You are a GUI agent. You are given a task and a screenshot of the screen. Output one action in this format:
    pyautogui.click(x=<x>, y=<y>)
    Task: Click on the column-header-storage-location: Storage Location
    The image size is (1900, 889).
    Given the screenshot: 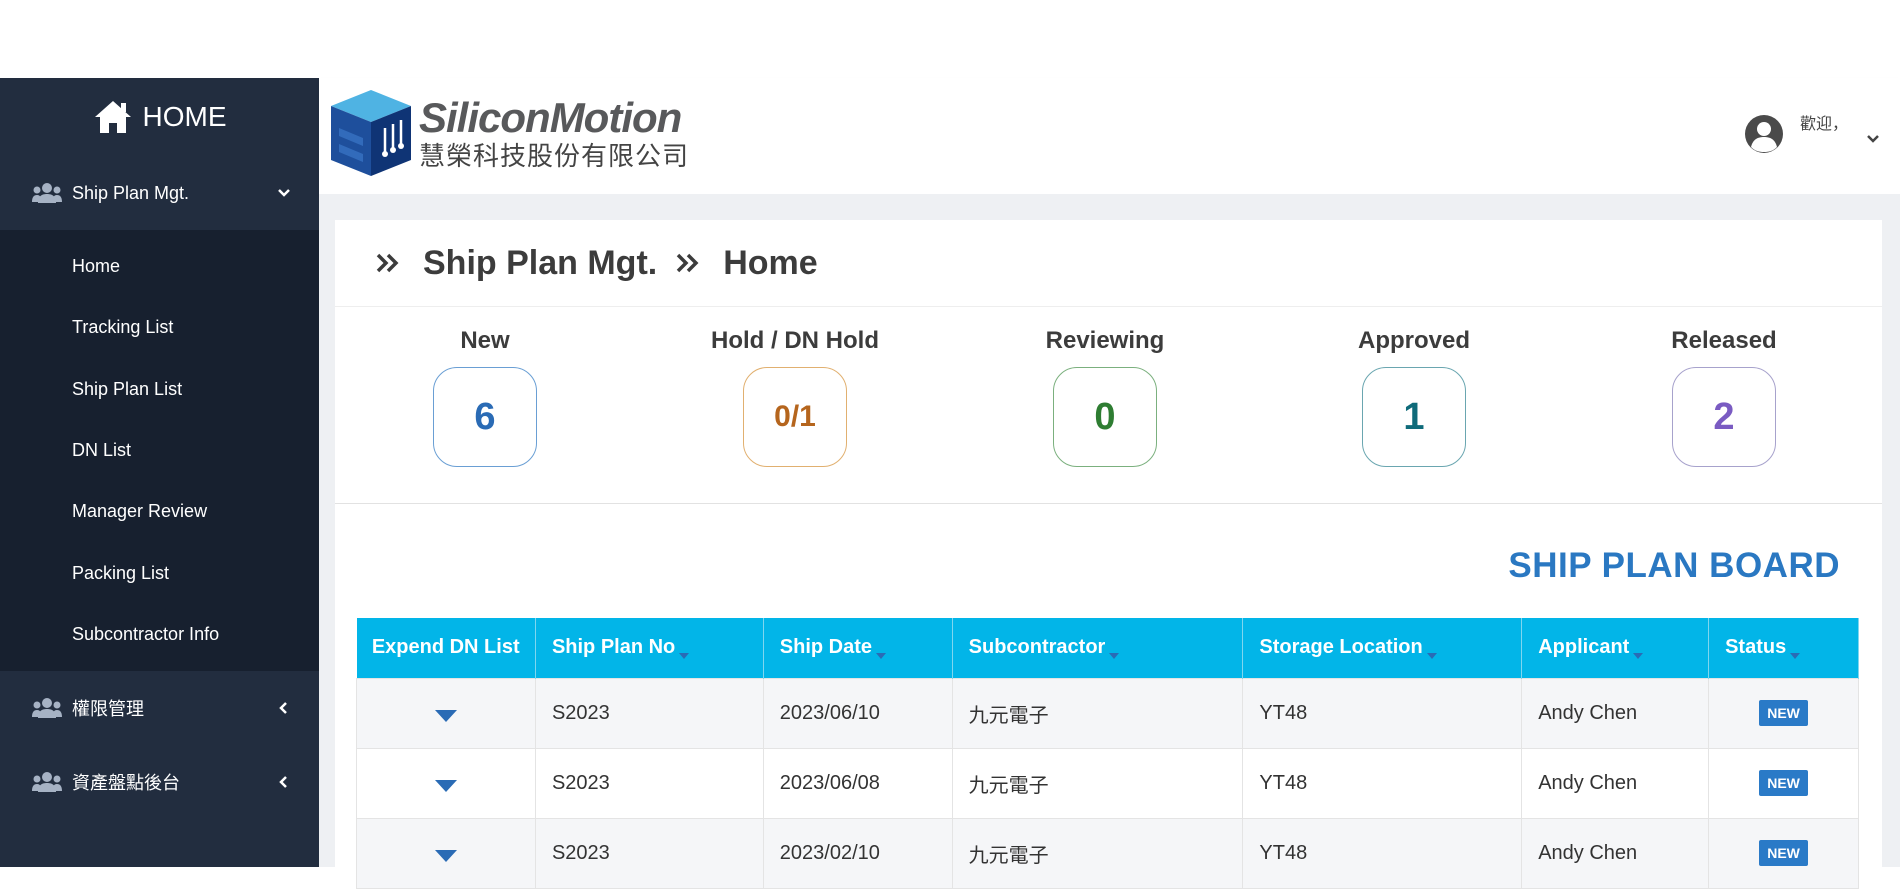 What is the action you would take?
    pyautogui.click(x=1382, y=648)
    